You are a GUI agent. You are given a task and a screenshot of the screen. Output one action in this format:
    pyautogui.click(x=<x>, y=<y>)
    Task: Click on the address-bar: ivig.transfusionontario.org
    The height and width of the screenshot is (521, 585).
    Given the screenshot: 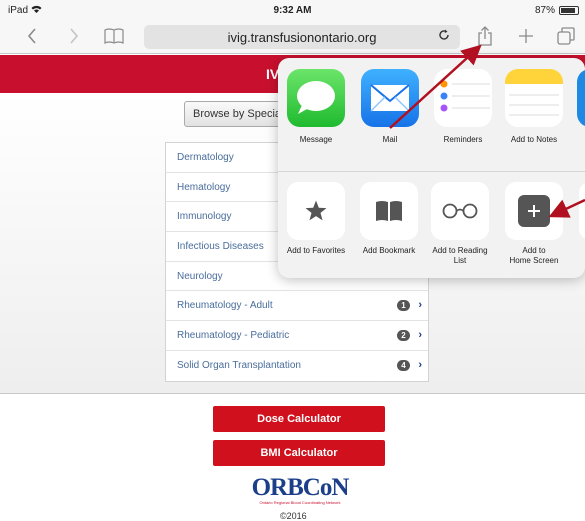 What is the action you would take?
    pyautogui.click(x=302, y=37)
    